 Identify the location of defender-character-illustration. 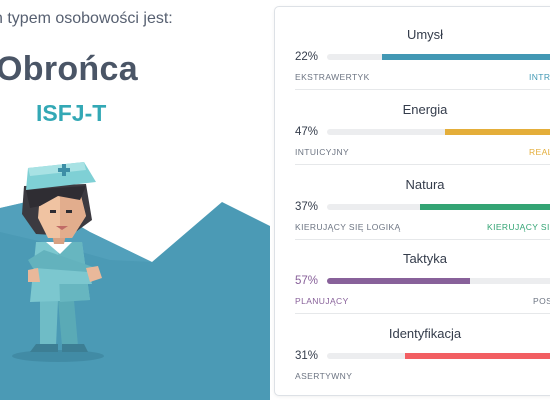
(58, 262).